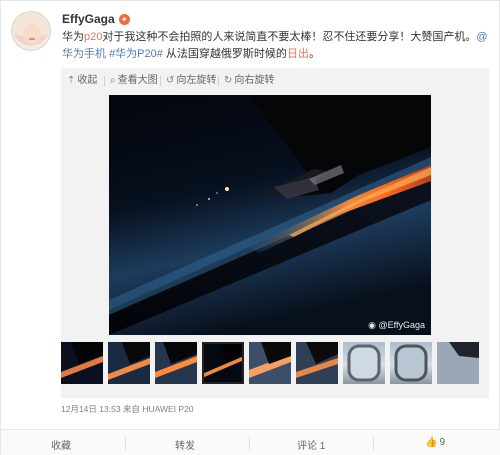 The image size is (500, 455). I want to click on post-text-part-6: 。, so click(314, 54).